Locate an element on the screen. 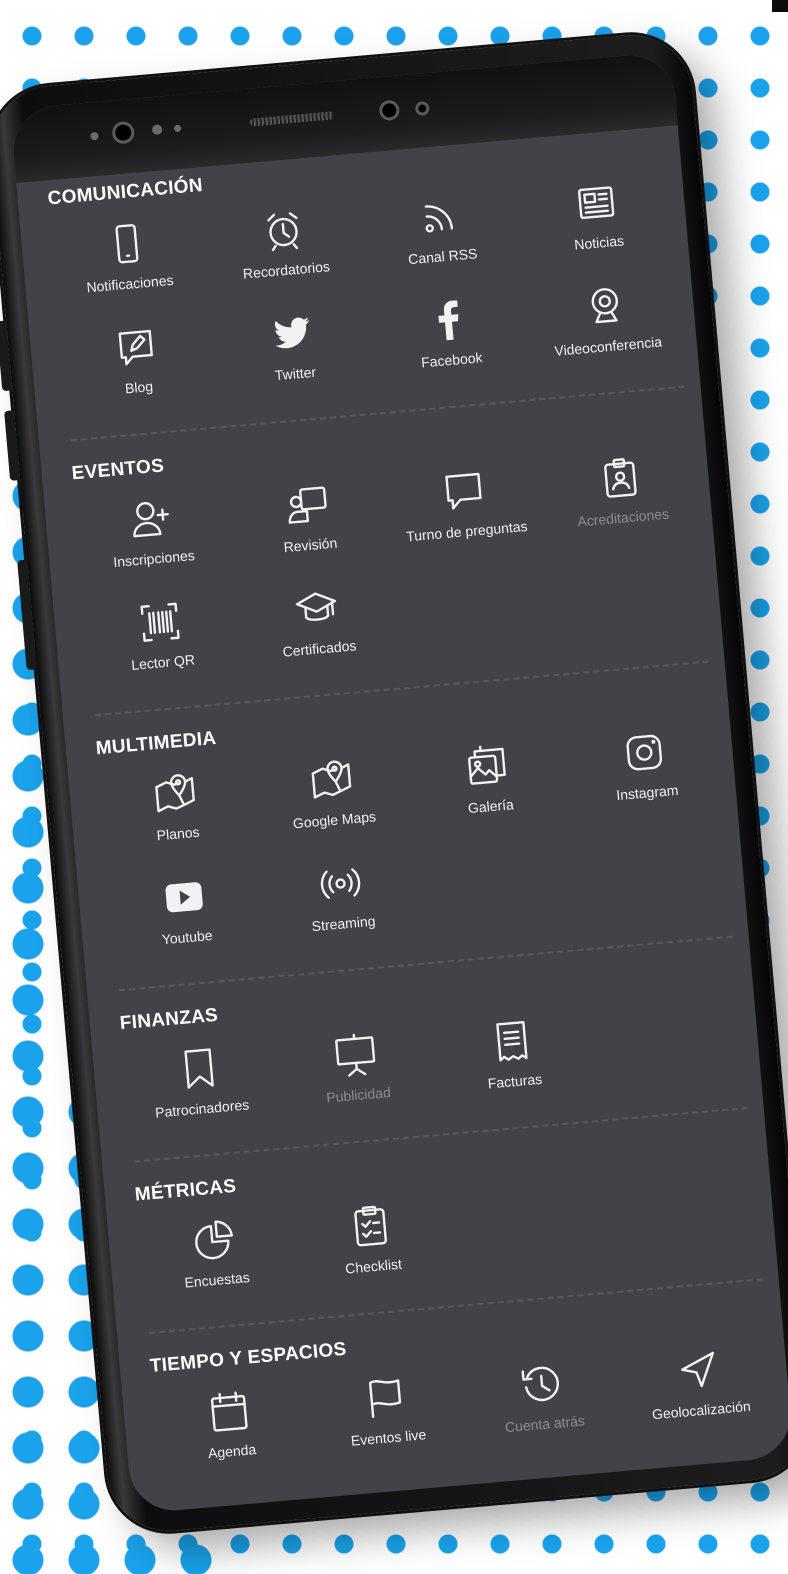 The height and width of the screenshot is (1574, 788). module-label: Publicidad is located at coordinates (358, 1095).